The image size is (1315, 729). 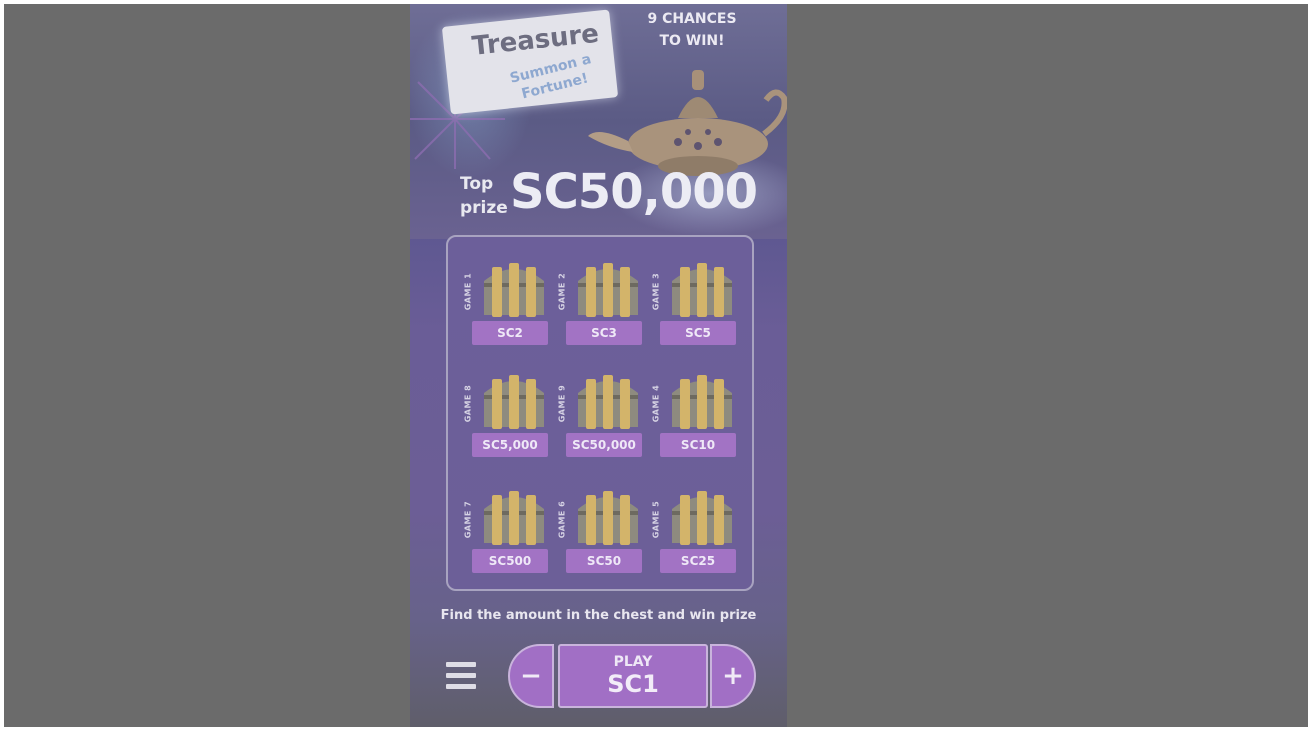 What do you see at coordinates (633, 662) in the screenshot?
I see `play-label: PLAY` at bounding box center [633, 662].